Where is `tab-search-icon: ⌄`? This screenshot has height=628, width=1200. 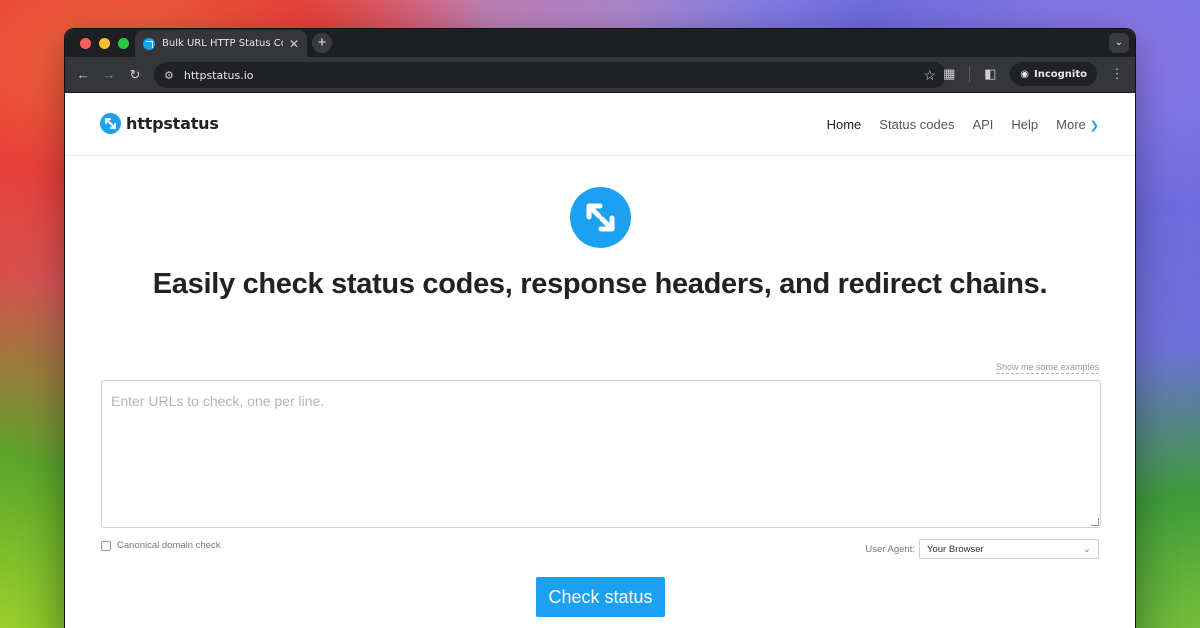 tab-search-icon: ⌄ is located at coordinates (1119, 43).